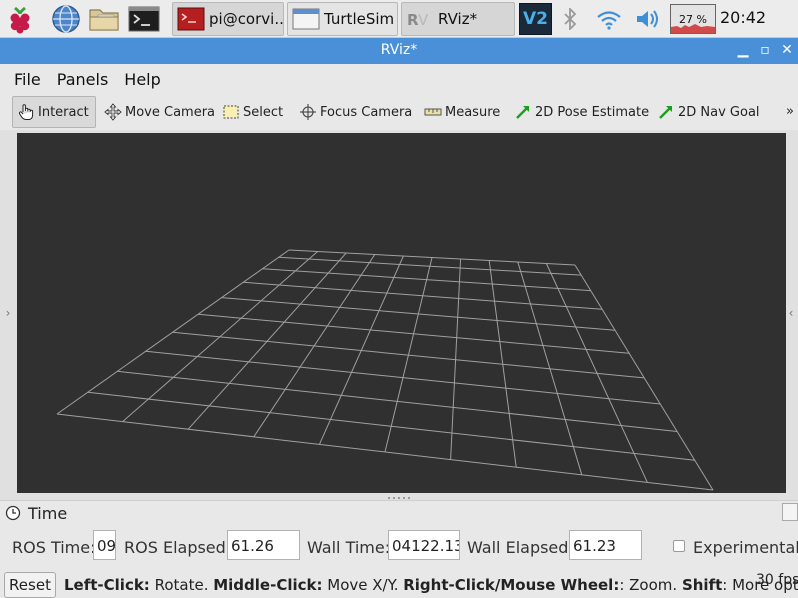 Image resolution: width=798 pixels, height=598 pixels. What do you see at coordinates (191, 19) in the screenshot?
I see `terminal-red-icon` at bounding box center [191, 19].